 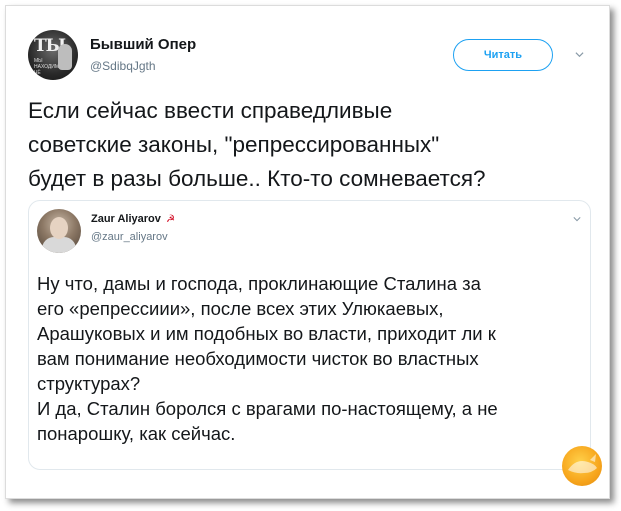 What do you see at coordinates (143, 44) in the screenshot?
I see `author-name: Бывший Опер` at bounding box center [143, 44].